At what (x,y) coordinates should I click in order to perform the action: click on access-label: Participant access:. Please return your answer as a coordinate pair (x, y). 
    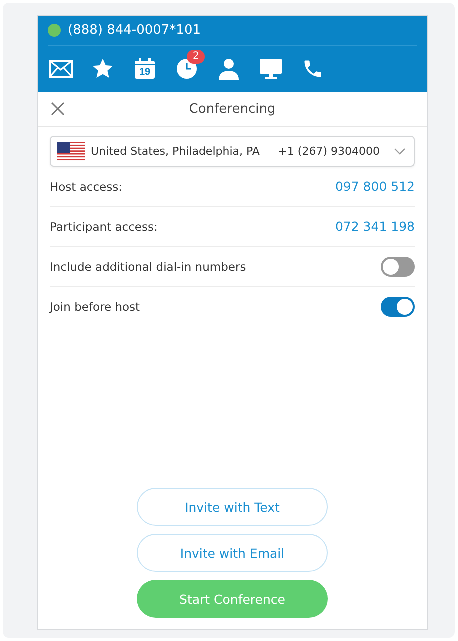
    Looking at the image, I should click on (104, 227).